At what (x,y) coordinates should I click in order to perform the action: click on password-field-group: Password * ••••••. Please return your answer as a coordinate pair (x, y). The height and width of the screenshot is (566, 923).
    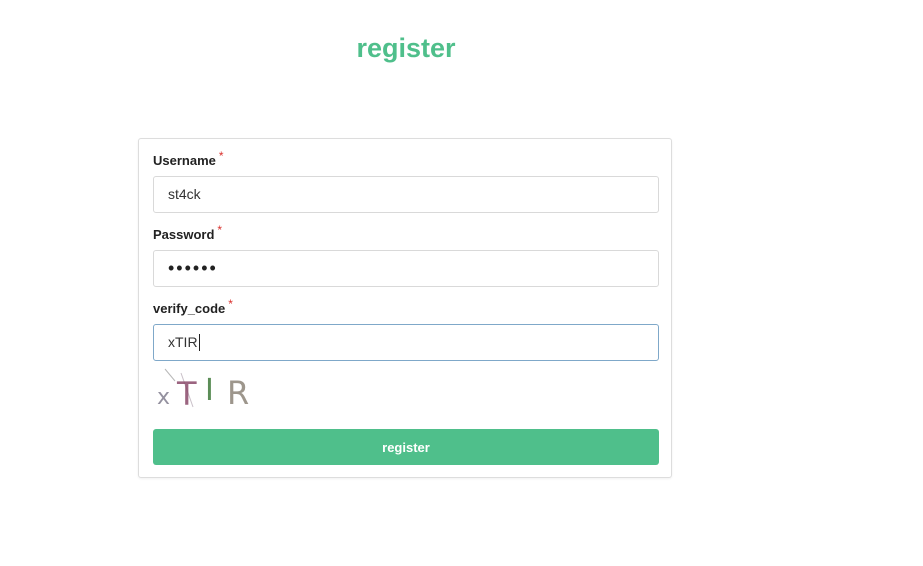
    Looking at the image, I should click on (406, 256).